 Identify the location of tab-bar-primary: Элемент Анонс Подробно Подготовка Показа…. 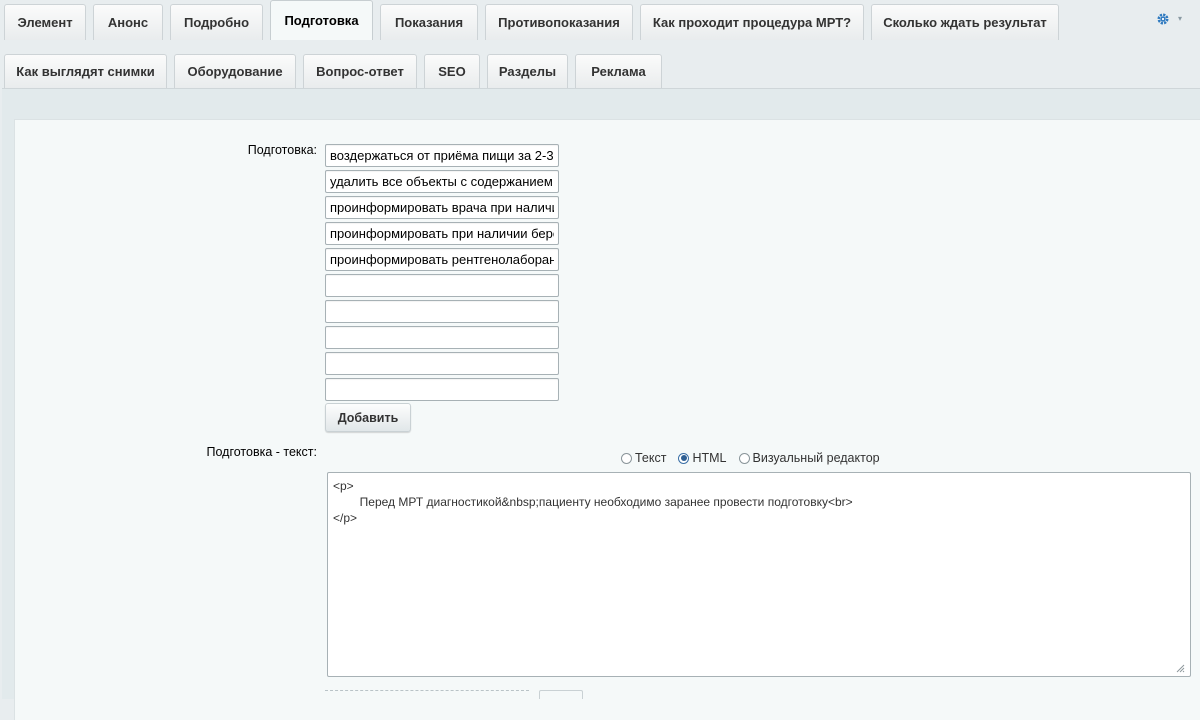
(600, 20).